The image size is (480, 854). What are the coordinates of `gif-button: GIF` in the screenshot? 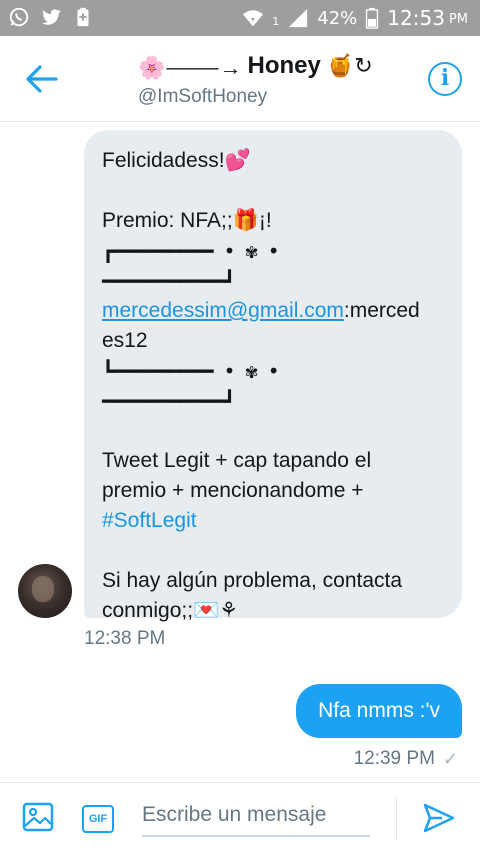 It's located at (98, 819).